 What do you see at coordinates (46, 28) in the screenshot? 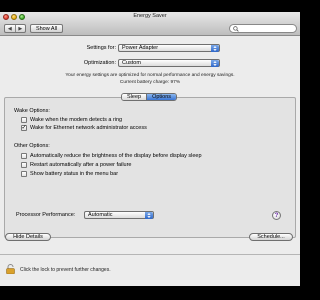
I see `show-all-button: Show All` at bounding box center [46, 28].